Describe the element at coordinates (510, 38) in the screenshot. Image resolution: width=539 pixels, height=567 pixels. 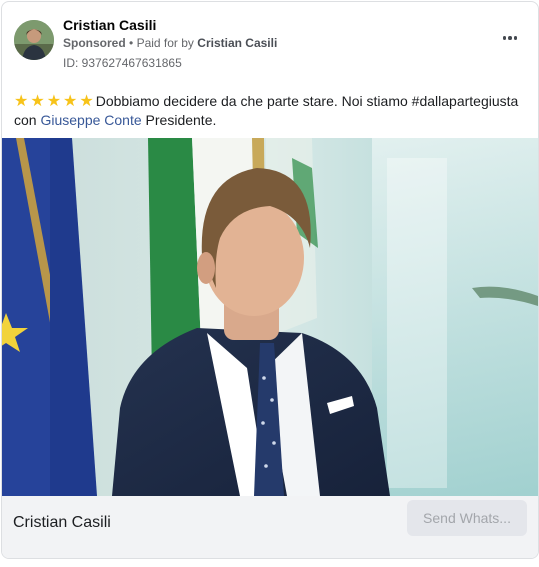
I see `more-horizontal-icon` at that location.